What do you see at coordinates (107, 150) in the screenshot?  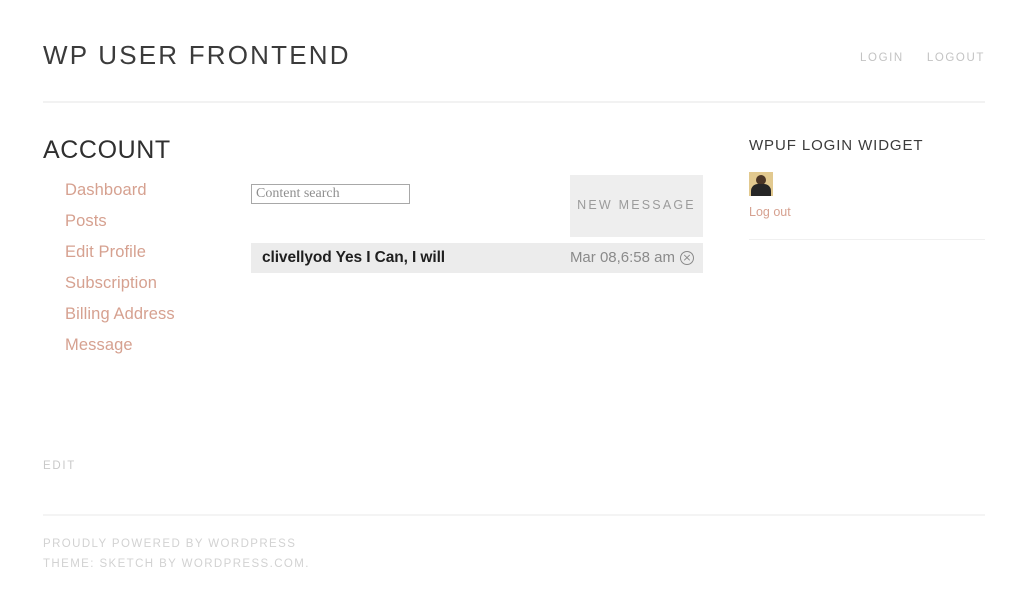 I see `page-title: ACCOUNT` at bounding box center [107, 150].